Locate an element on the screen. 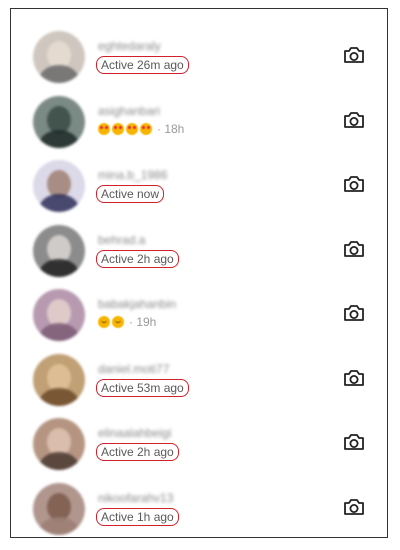  activity-status-highlighted: Active now is located at coordinates (130, 194).